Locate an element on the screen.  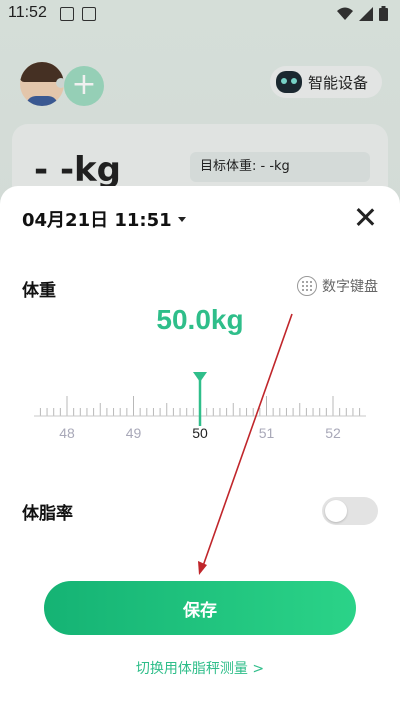
switch-to-scale-link: 切换用体脂秤测量 > is located at coordinates (200, 668).